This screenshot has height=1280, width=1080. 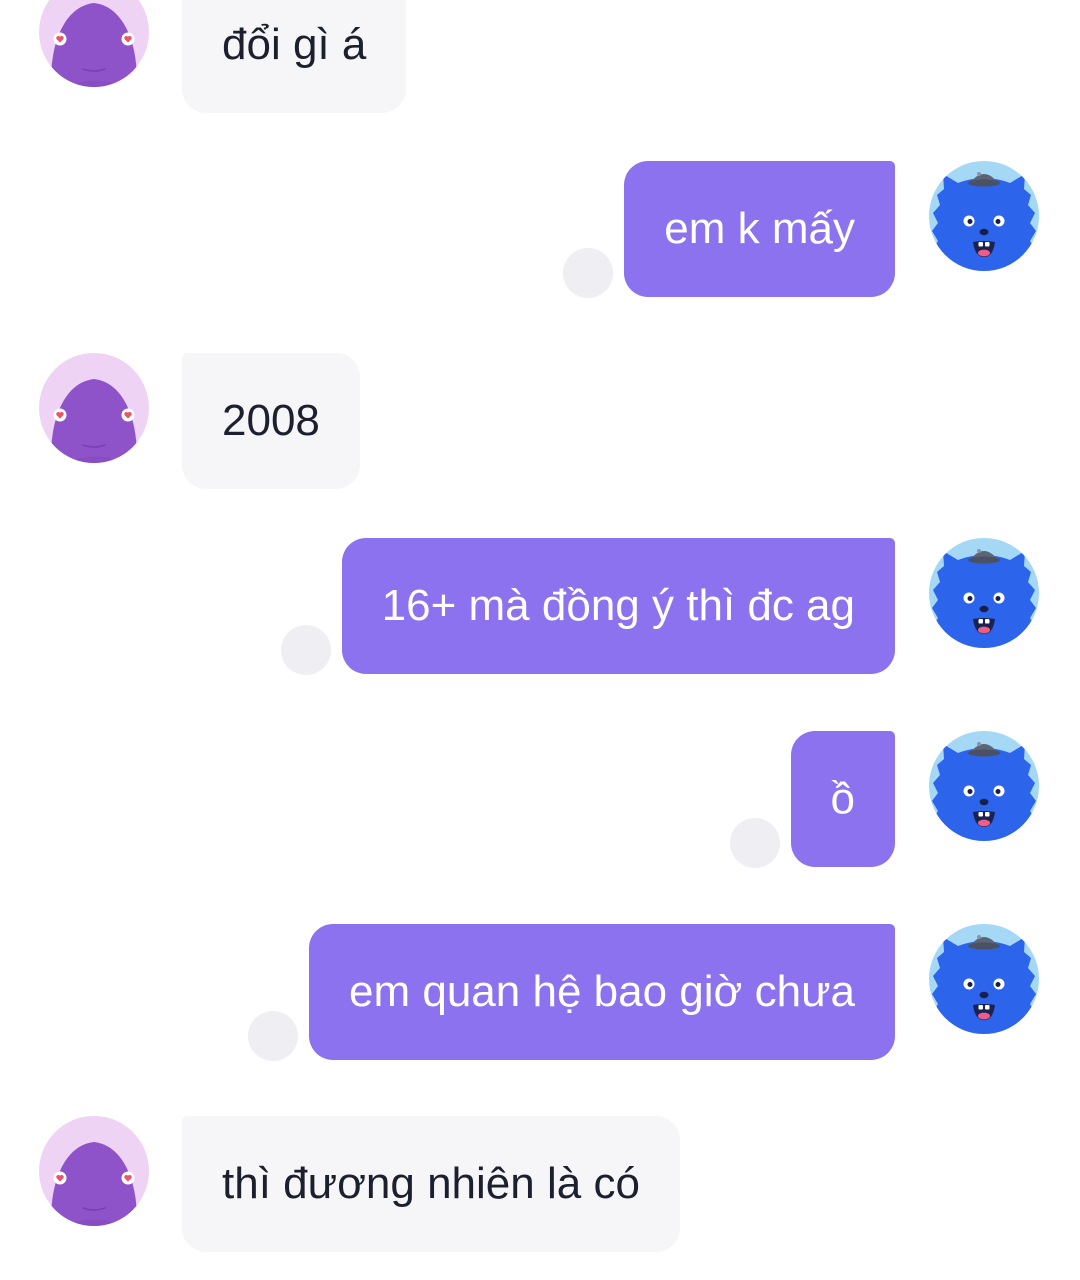 I want to click on message-text: đổi gì á, so click(x=294, y=44).